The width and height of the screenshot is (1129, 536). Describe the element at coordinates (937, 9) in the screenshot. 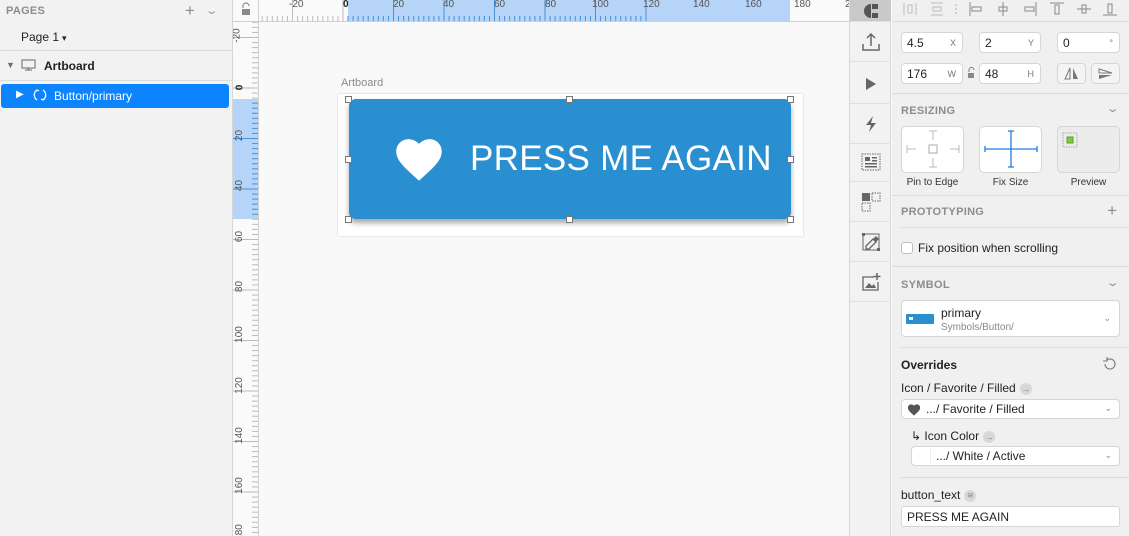

I see `distribute-vertical-icon` at that location.